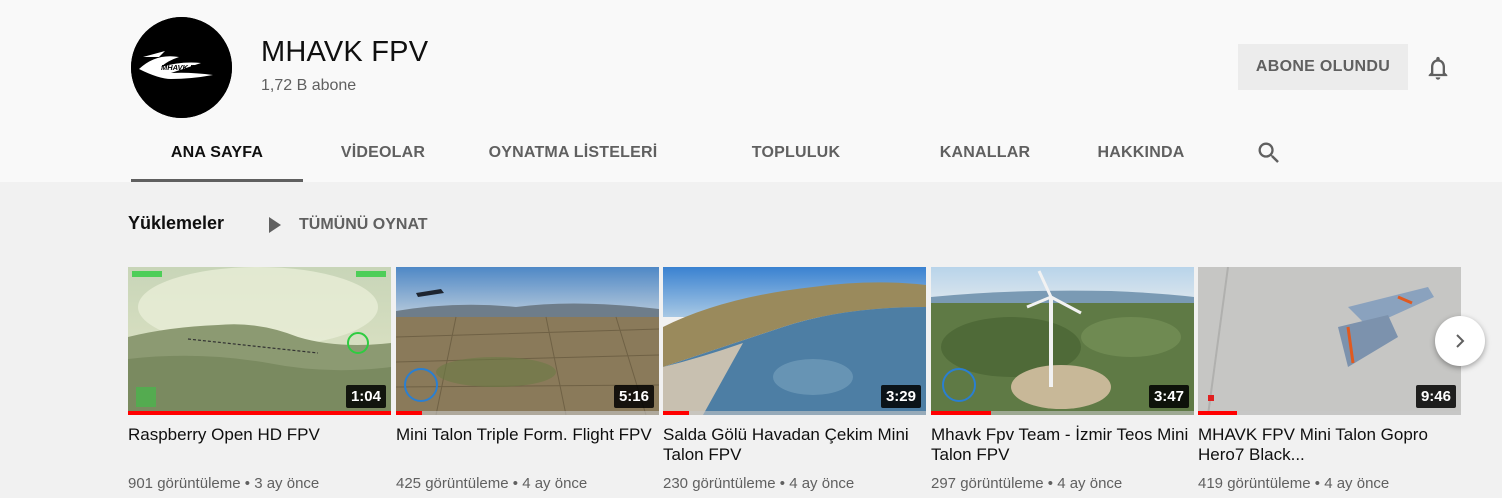 This screenshot has height=498, width=1502. Describe the element at coordinates (527, 341) in the screenshot. I see `video-thumbnail: 5:16` at that location.